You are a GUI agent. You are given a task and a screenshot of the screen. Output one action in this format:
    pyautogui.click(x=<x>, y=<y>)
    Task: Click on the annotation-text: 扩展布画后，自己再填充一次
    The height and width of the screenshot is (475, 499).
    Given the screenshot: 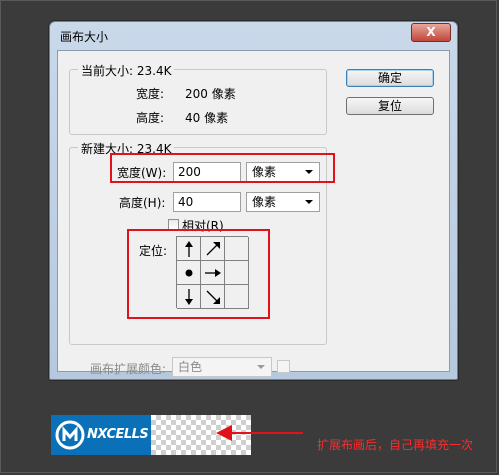 What is the action you would take?
    pyautogui.click(x=395, y=445)
    